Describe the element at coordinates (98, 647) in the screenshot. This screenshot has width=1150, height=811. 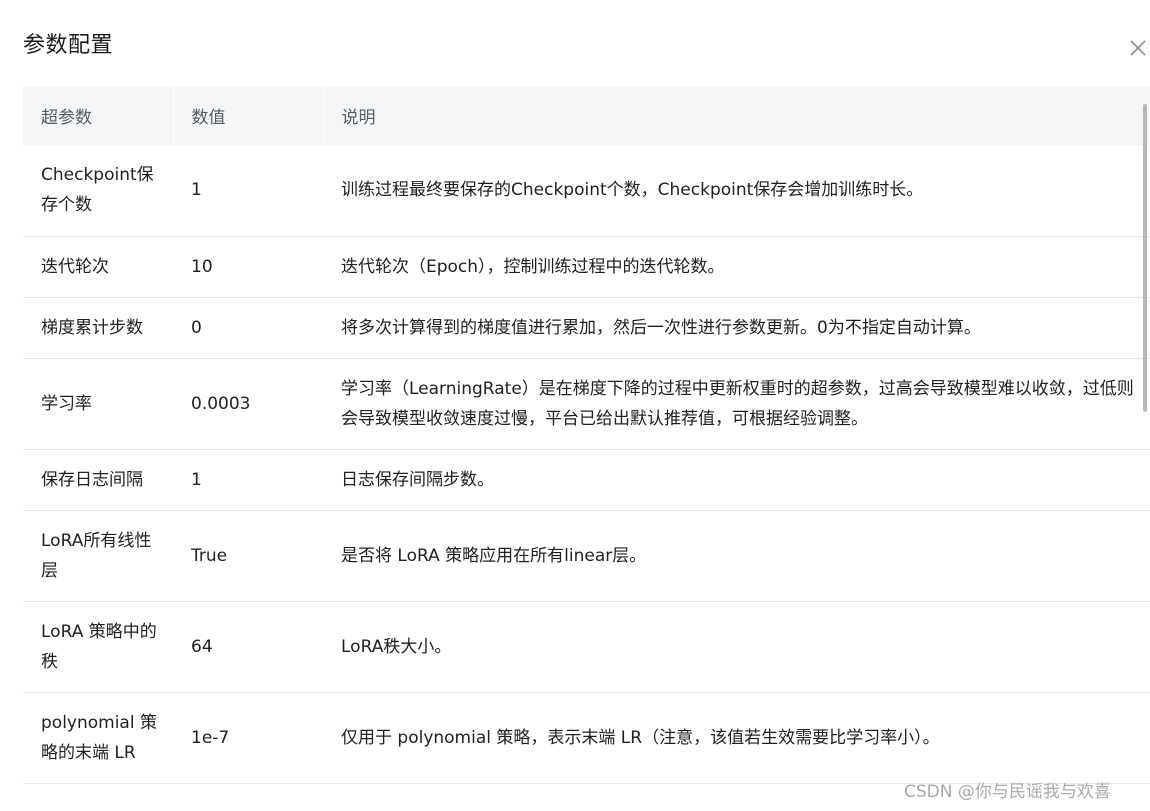
I see `param-name: LoRA 策略中的秩` at that location.